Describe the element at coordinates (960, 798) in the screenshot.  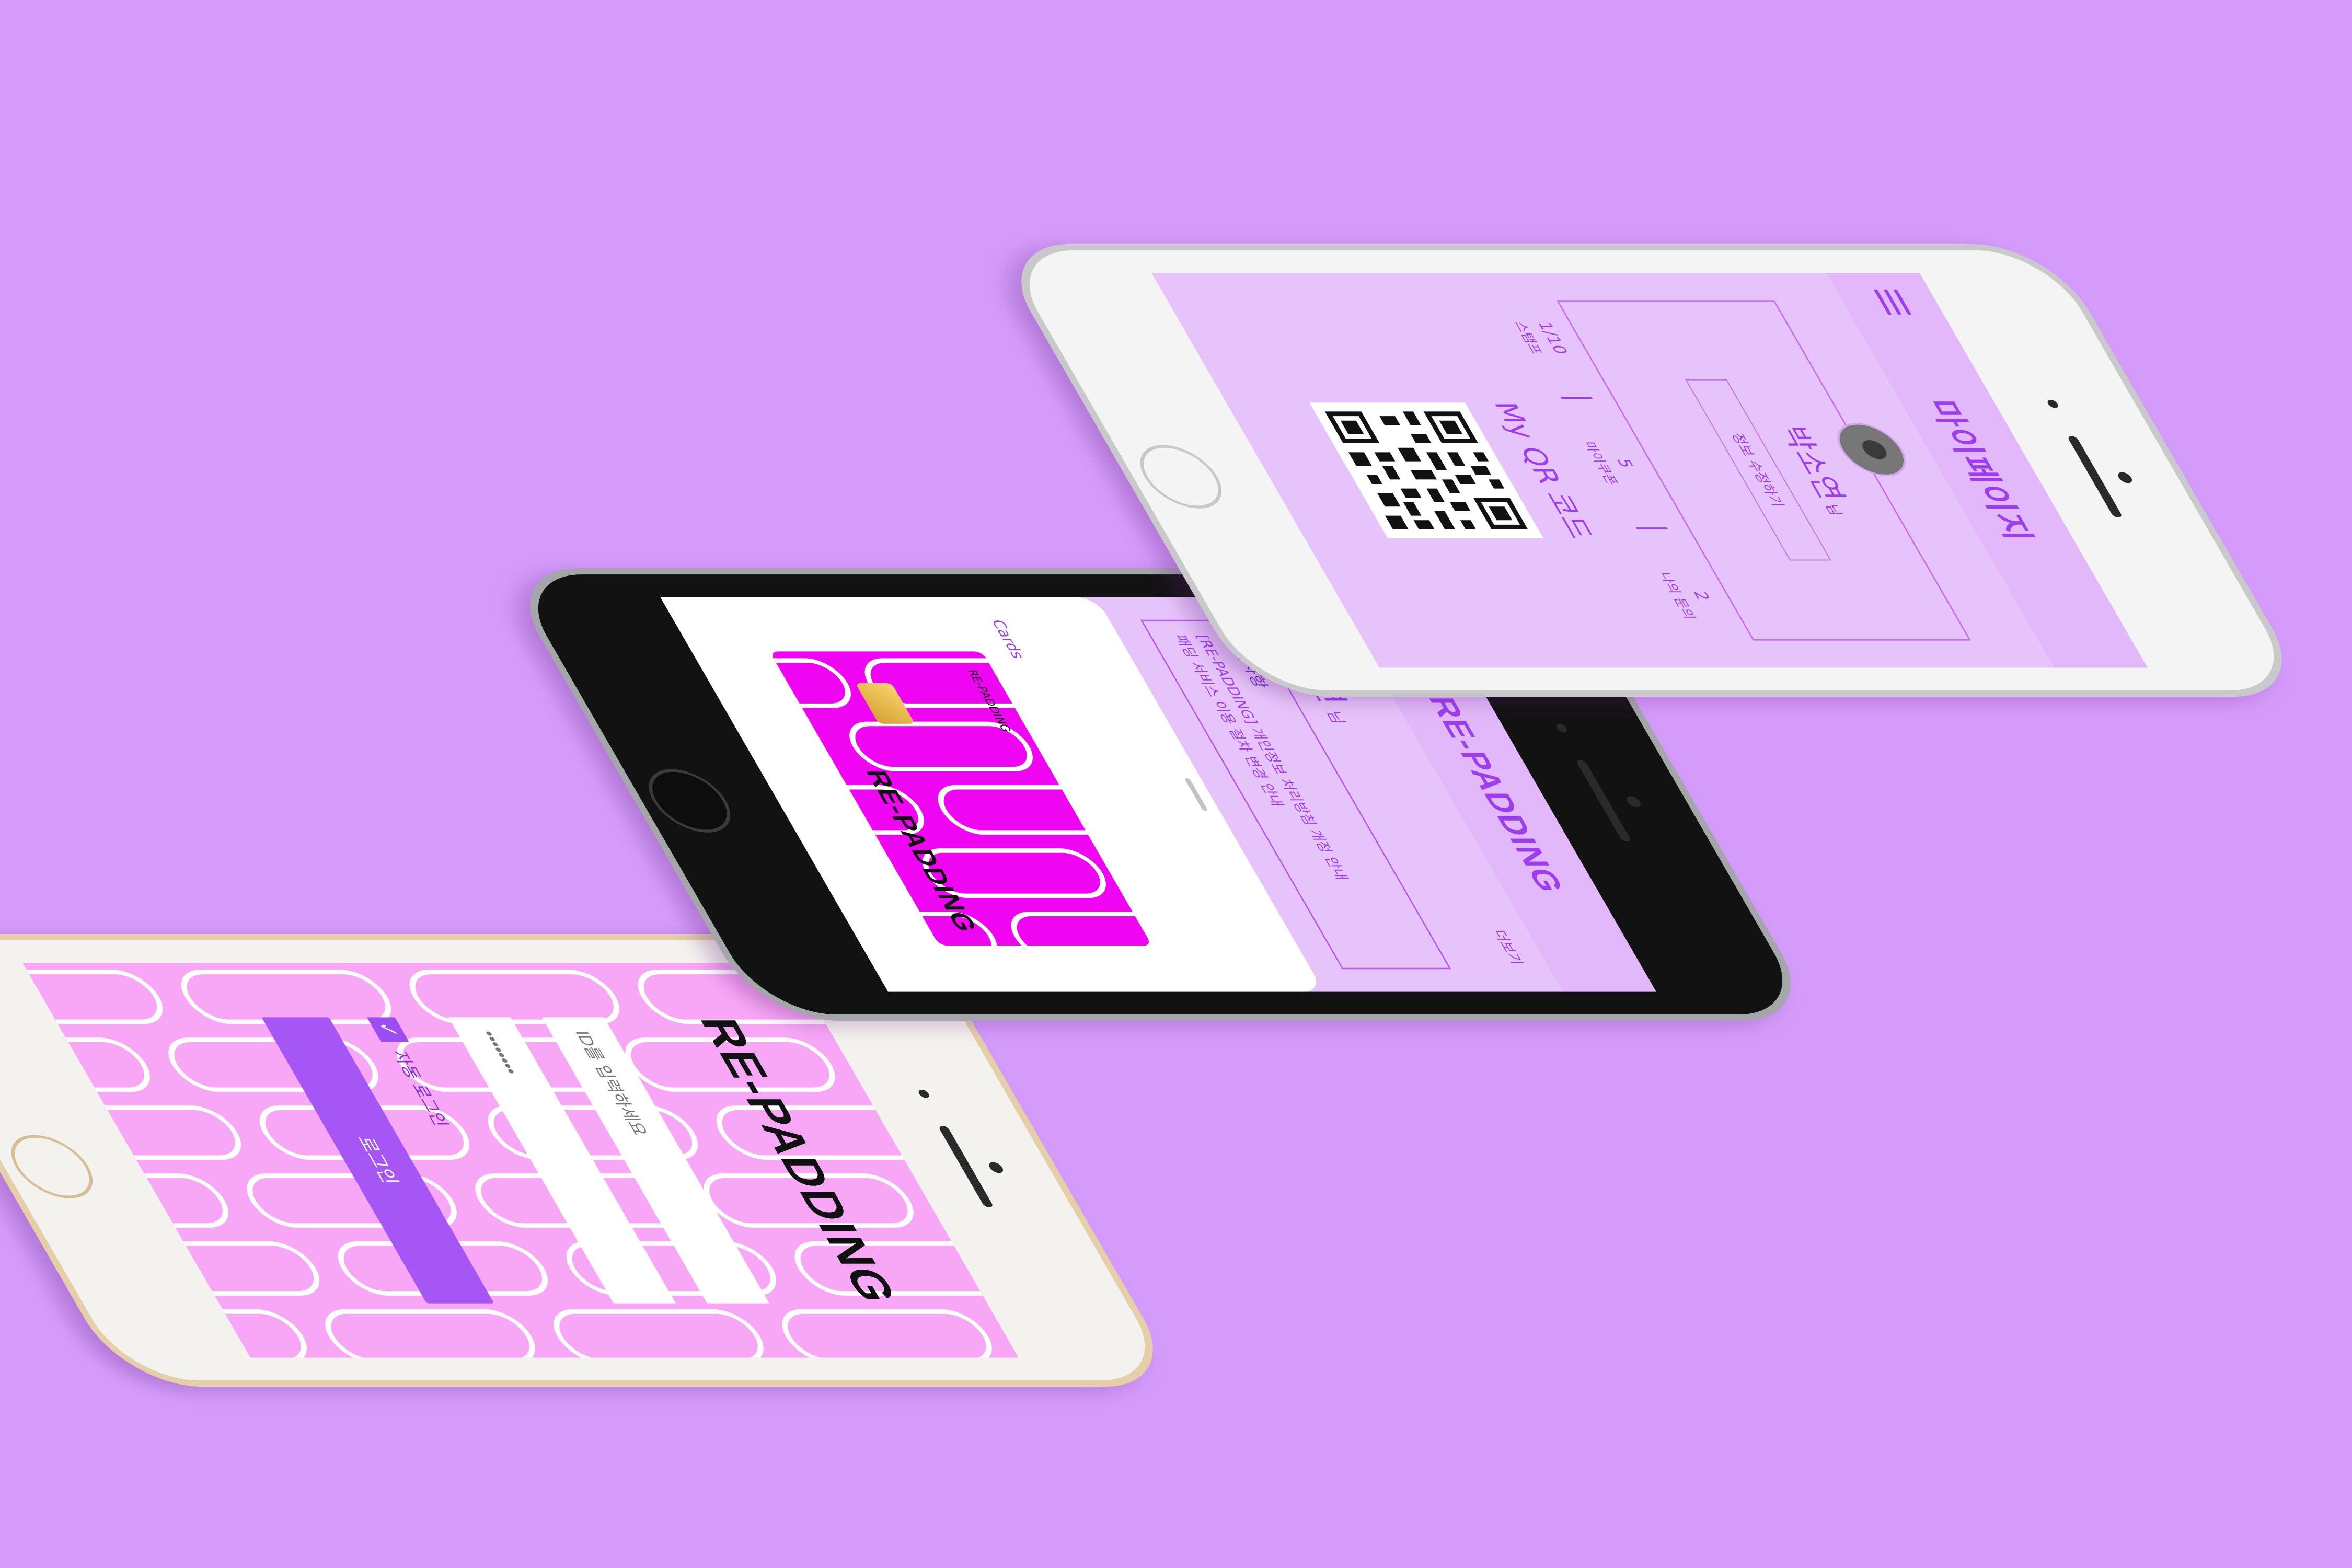
I see `membership-card: RE-PADDING RE-PADDING` at that location.